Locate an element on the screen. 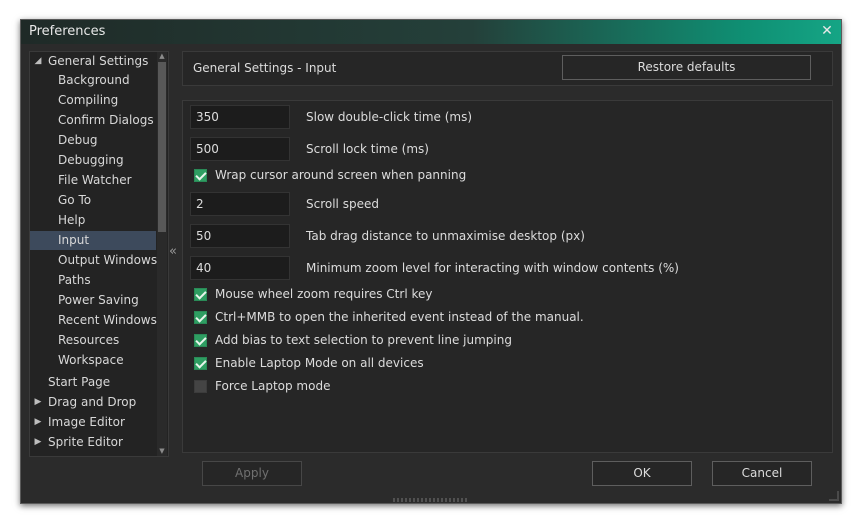 This screenshot has height=528, width=860. tree-item-image-editor: ▶ Image Editor is located at coordinates (93, 422).